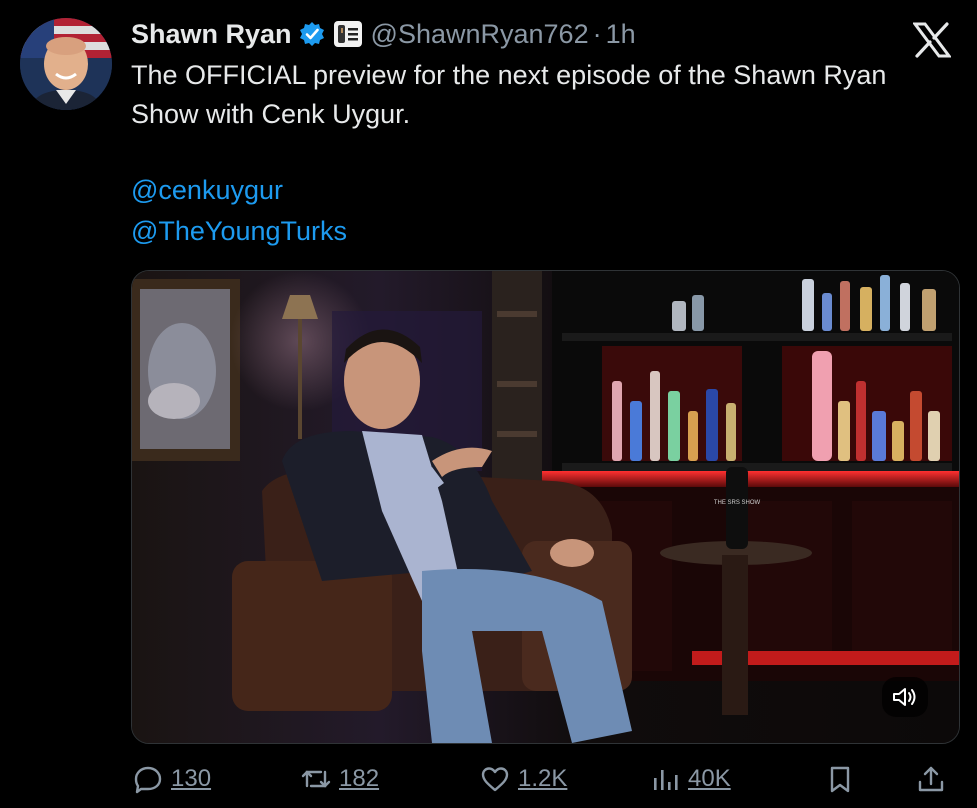  I want to click on volume-icon, so click(905, 697).